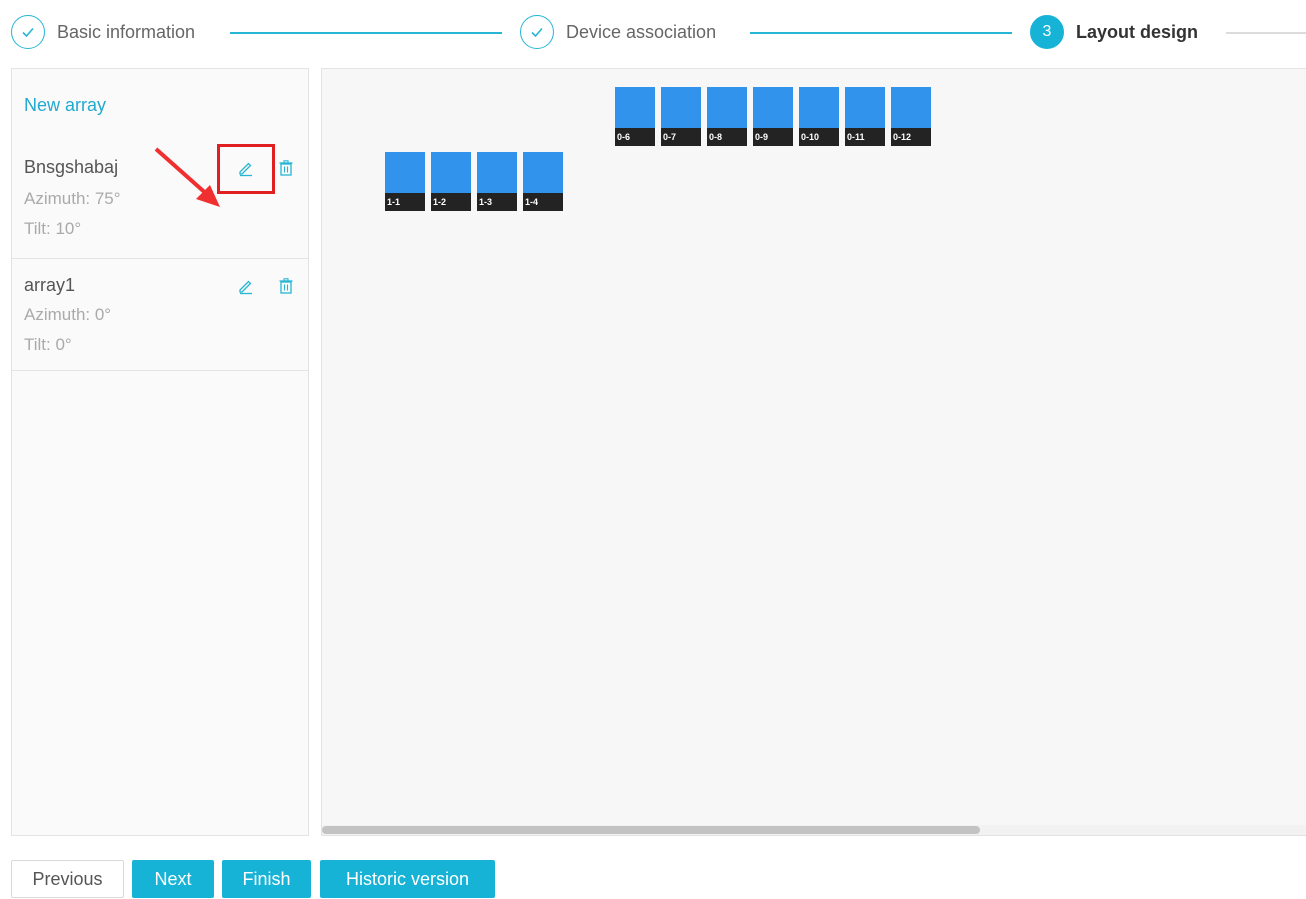 The image size is (1306, 899). Describe the element at coordinates (405, 202) in the screenshot. I see `panel-label: 1-1` at that location.